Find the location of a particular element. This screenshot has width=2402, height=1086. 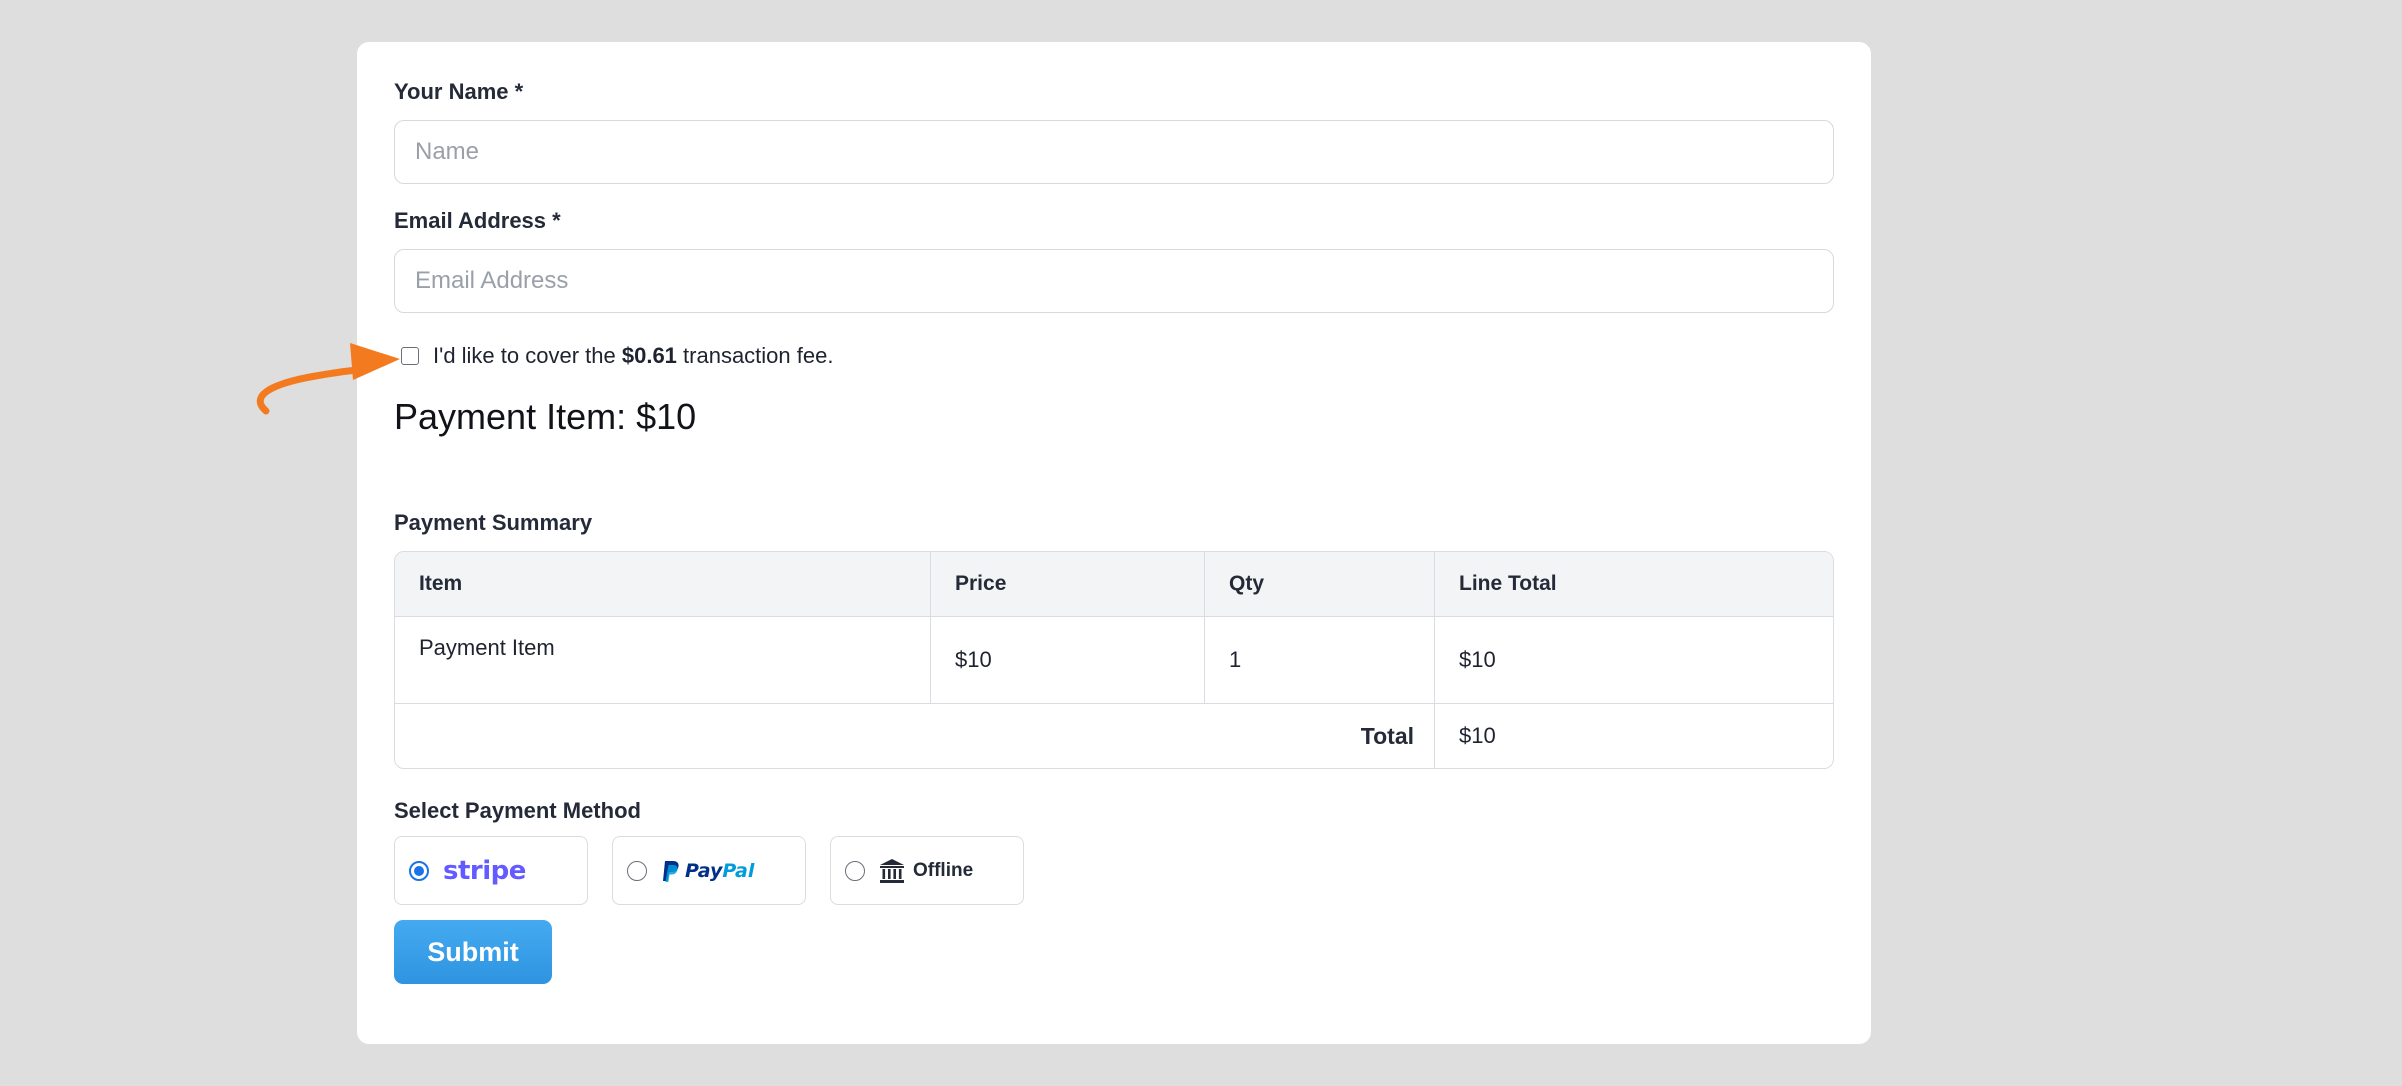

cell-price: $10 is located at coordinates (1068, 660).